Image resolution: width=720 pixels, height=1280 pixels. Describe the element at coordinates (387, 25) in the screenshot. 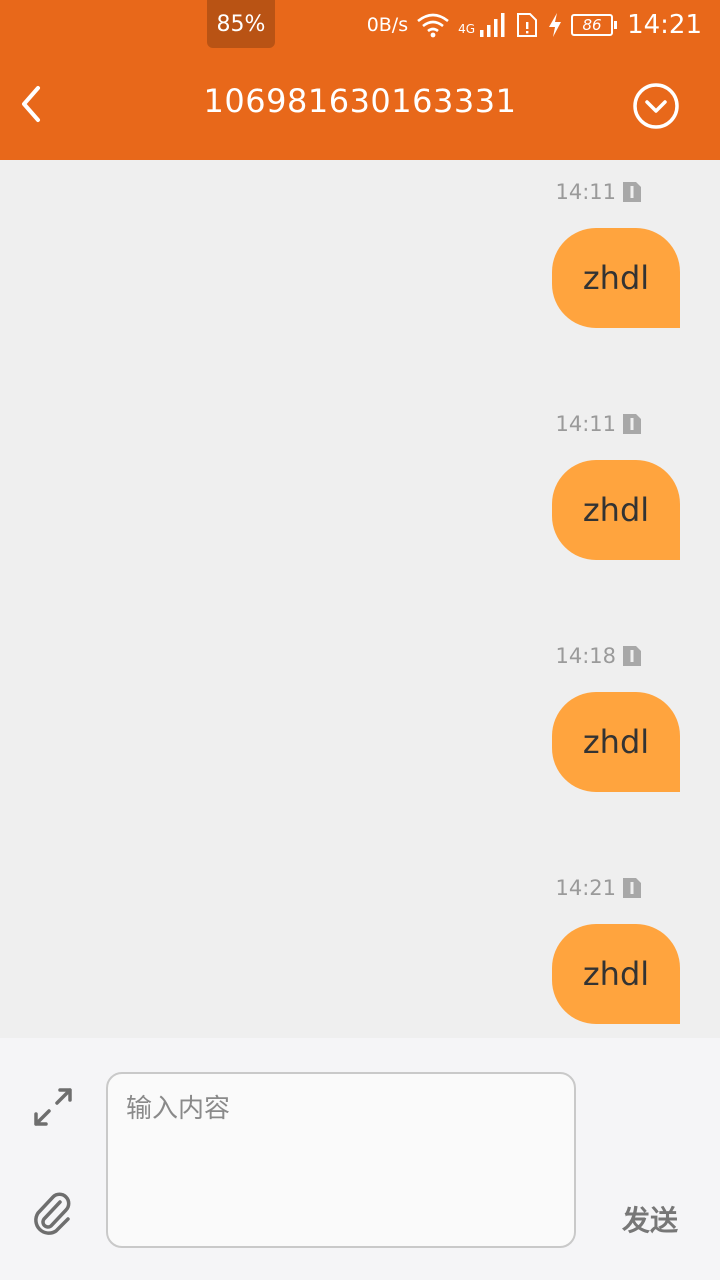

I see `net-speed: 0B/s` at that location.